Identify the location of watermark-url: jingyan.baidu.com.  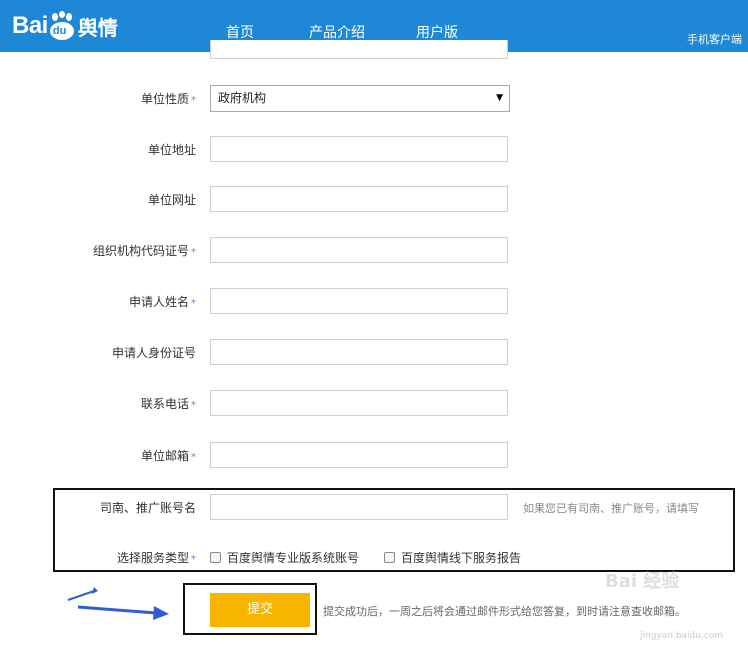
(682, 636).